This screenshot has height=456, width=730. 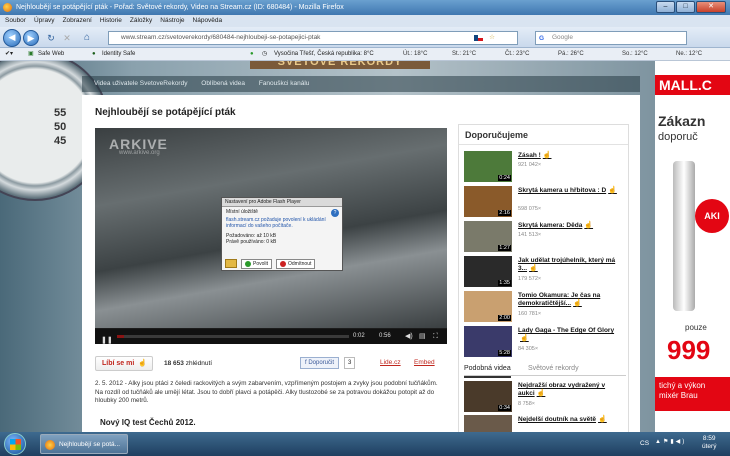 I want to click on sidebar-tabs: Podobná videa Světové rekordy, so click(x=545, y=370).